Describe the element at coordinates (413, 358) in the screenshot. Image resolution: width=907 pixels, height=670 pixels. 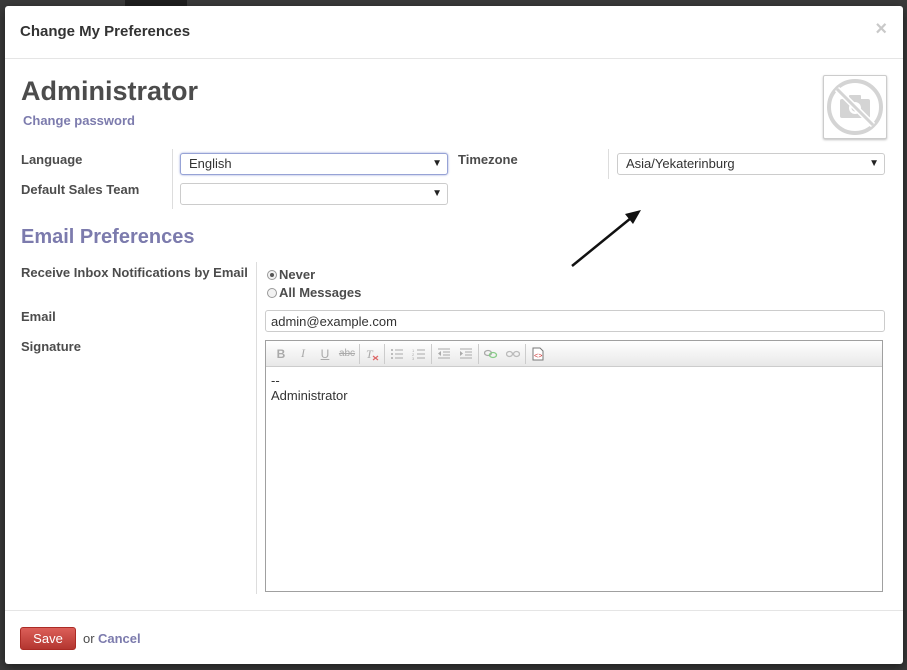
I see `svg-text: 3` at that location.